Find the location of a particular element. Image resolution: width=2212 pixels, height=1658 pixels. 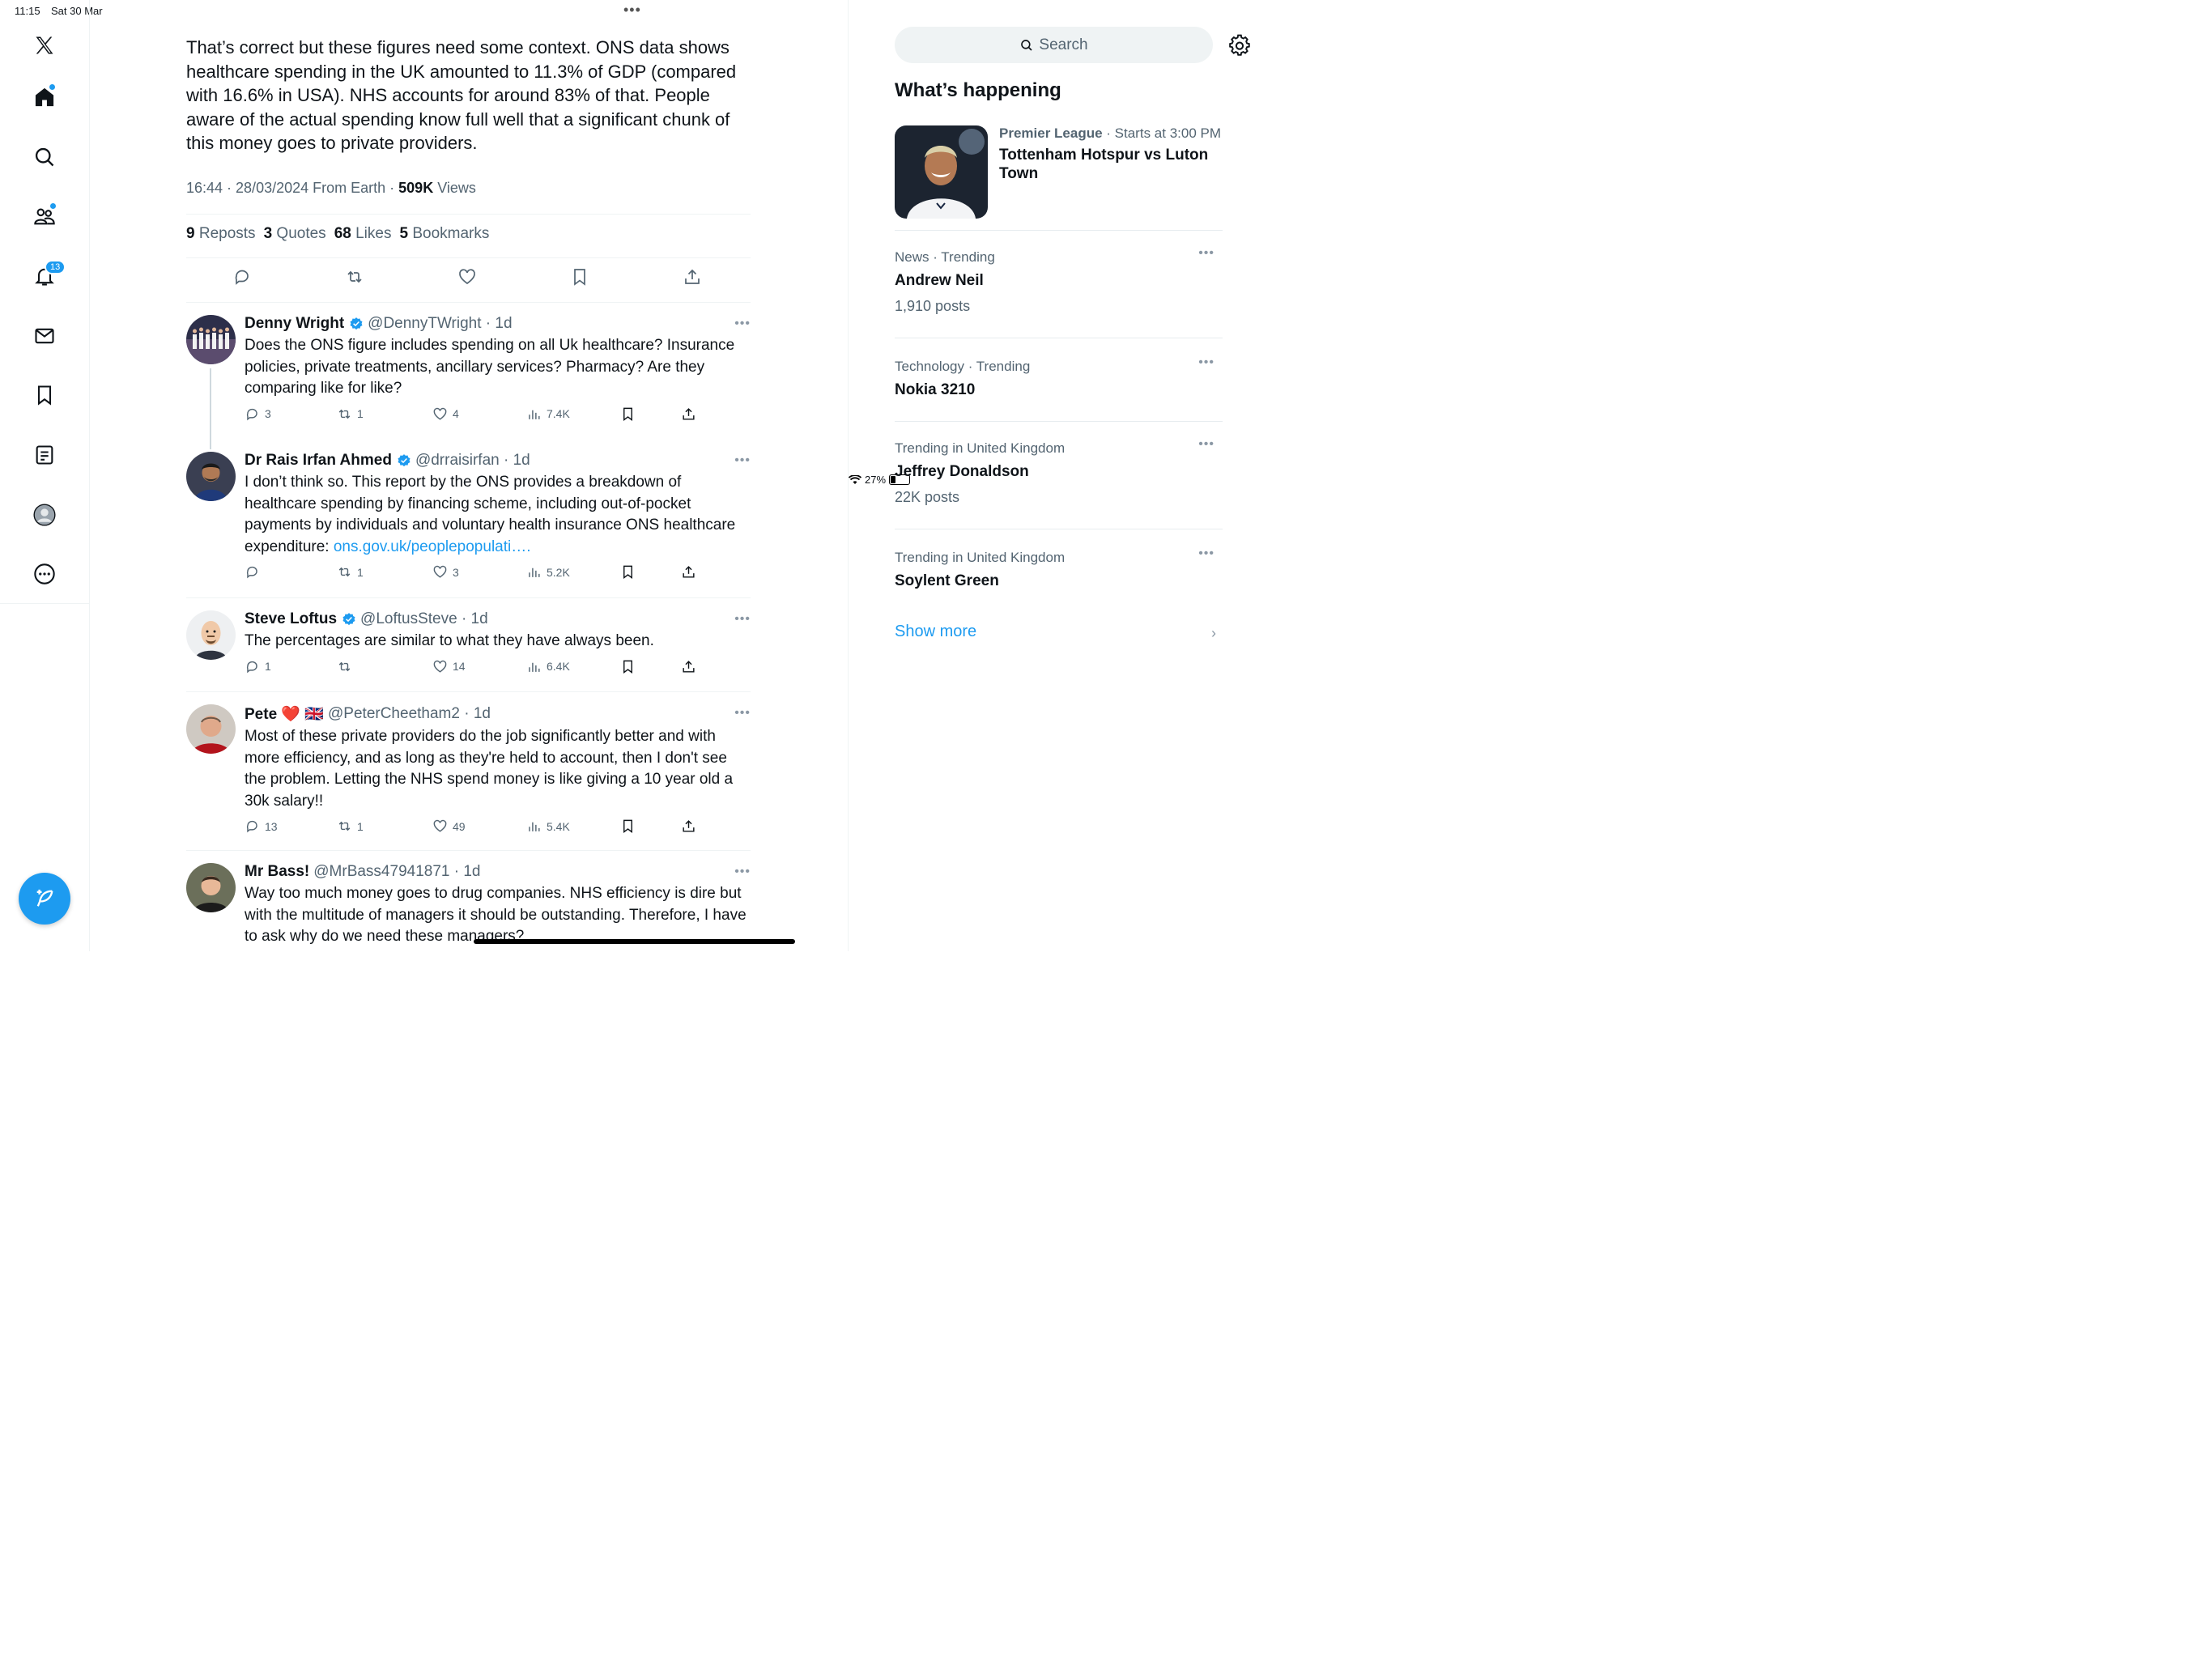

like-count: 14 is located at coordinates (460, 666).